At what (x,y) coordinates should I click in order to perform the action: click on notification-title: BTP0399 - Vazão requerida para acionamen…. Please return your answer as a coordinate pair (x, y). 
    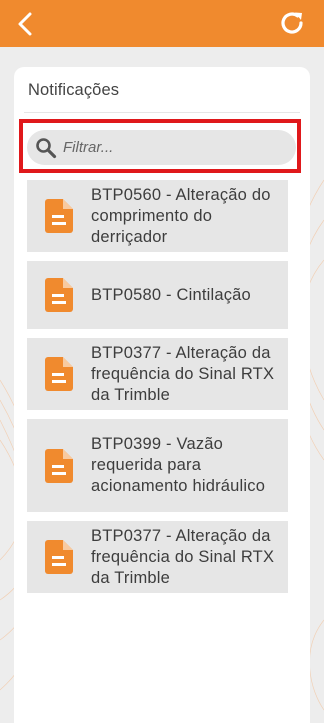
    Looking at the image, I should click on (178, 465).